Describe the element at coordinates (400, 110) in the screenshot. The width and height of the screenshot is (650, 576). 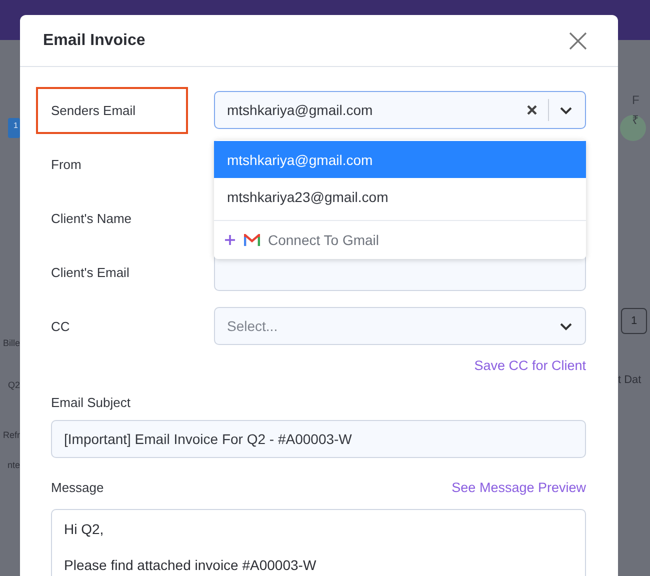
I see `select-field: mtshkariya@gmail.com` at that location.